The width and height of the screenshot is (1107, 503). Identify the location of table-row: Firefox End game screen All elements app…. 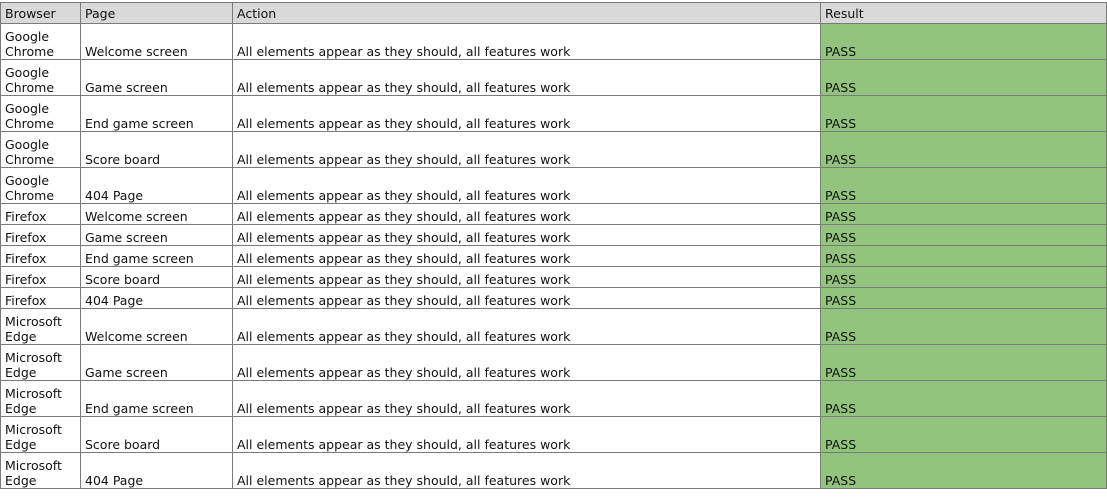
(553, 256).